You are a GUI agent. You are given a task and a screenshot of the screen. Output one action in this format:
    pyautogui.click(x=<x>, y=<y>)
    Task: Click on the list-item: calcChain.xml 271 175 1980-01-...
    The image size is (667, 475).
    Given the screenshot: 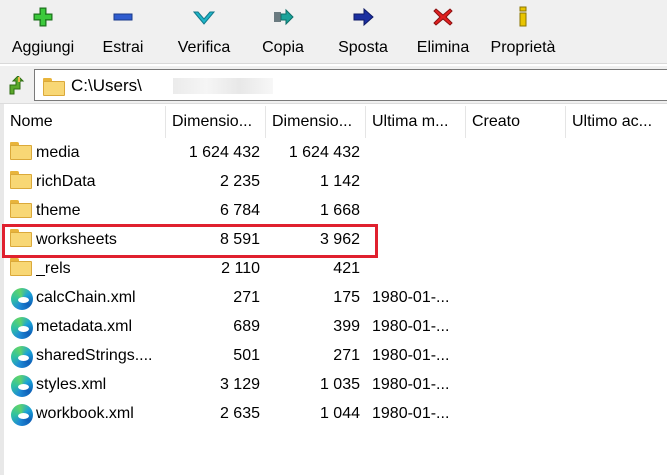 What is the action you would take?
    pyautogui.click(x=335, y=297)
    